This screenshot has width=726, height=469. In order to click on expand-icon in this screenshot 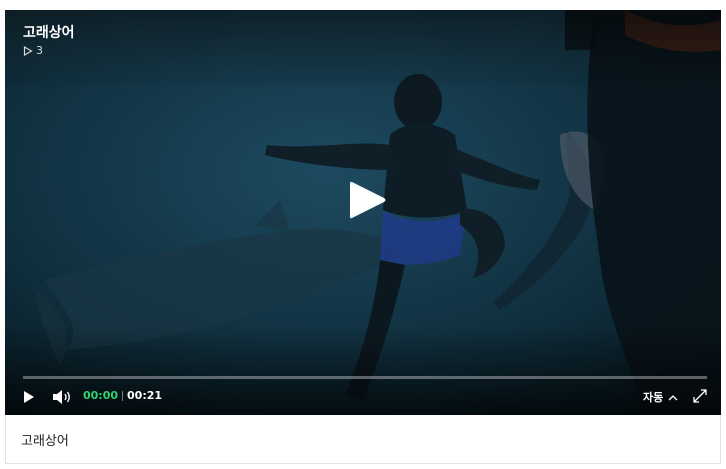, I will do `click(700, 396)`.